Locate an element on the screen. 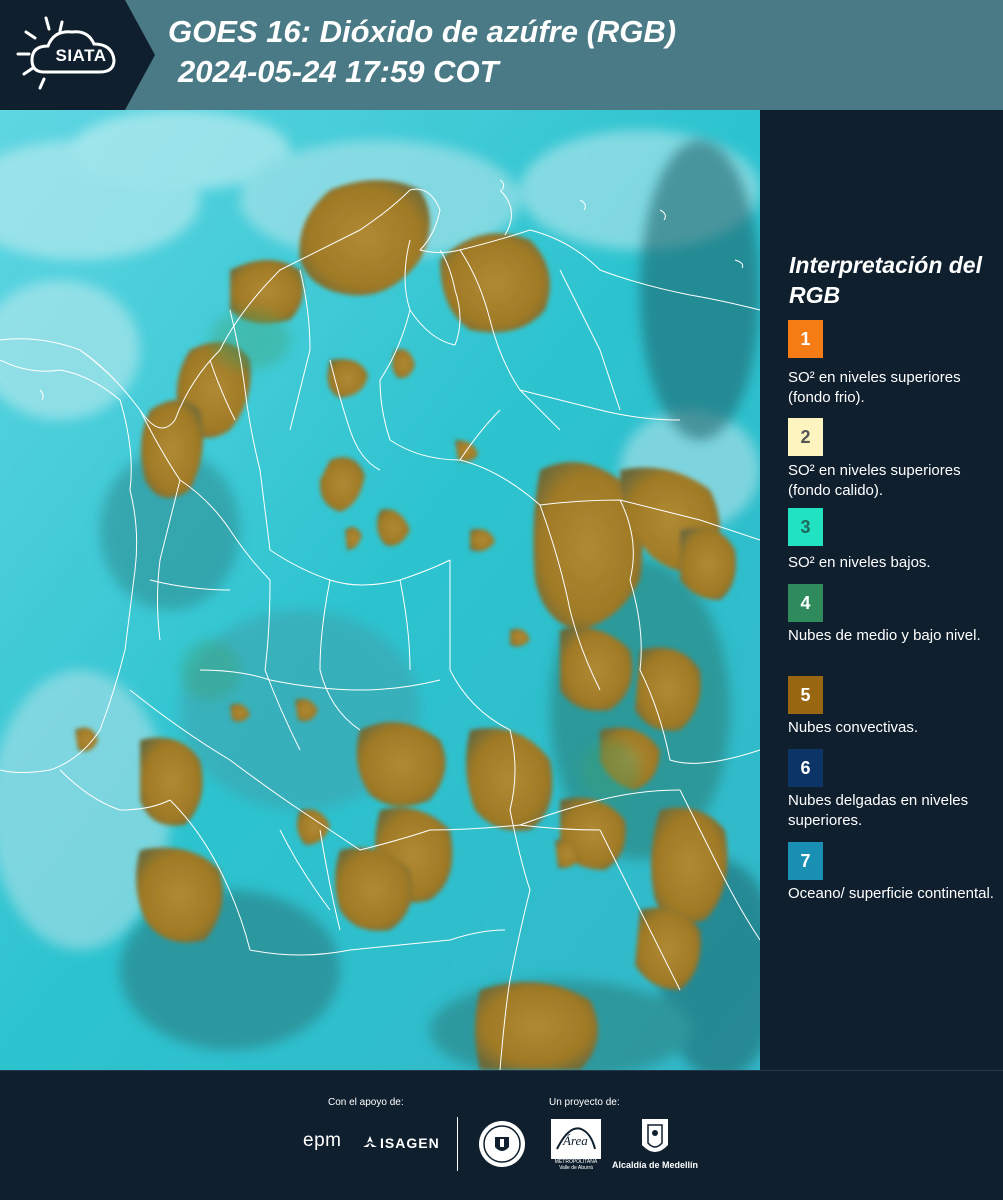  legend-swatch-7: 7 is located at coordinates (805, 861).